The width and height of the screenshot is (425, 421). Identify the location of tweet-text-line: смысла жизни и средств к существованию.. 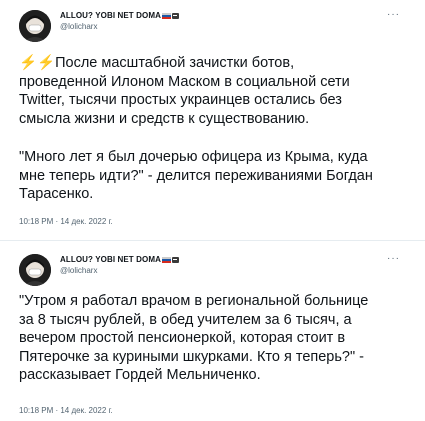
(164, 118).